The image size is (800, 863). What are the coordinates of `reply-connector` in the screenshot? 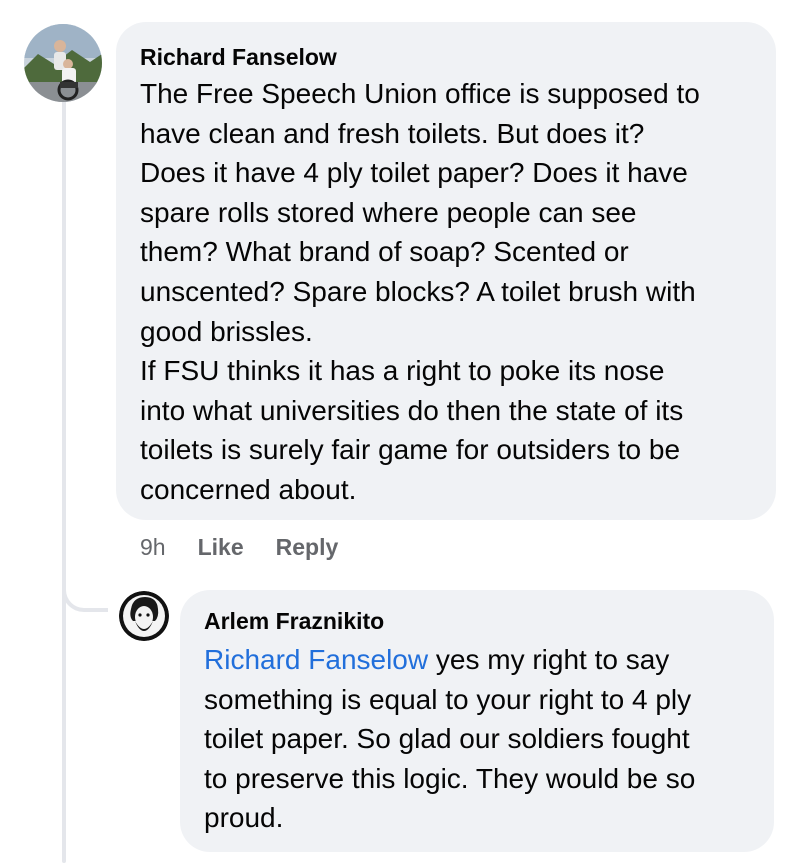 It's located at (85, 586).